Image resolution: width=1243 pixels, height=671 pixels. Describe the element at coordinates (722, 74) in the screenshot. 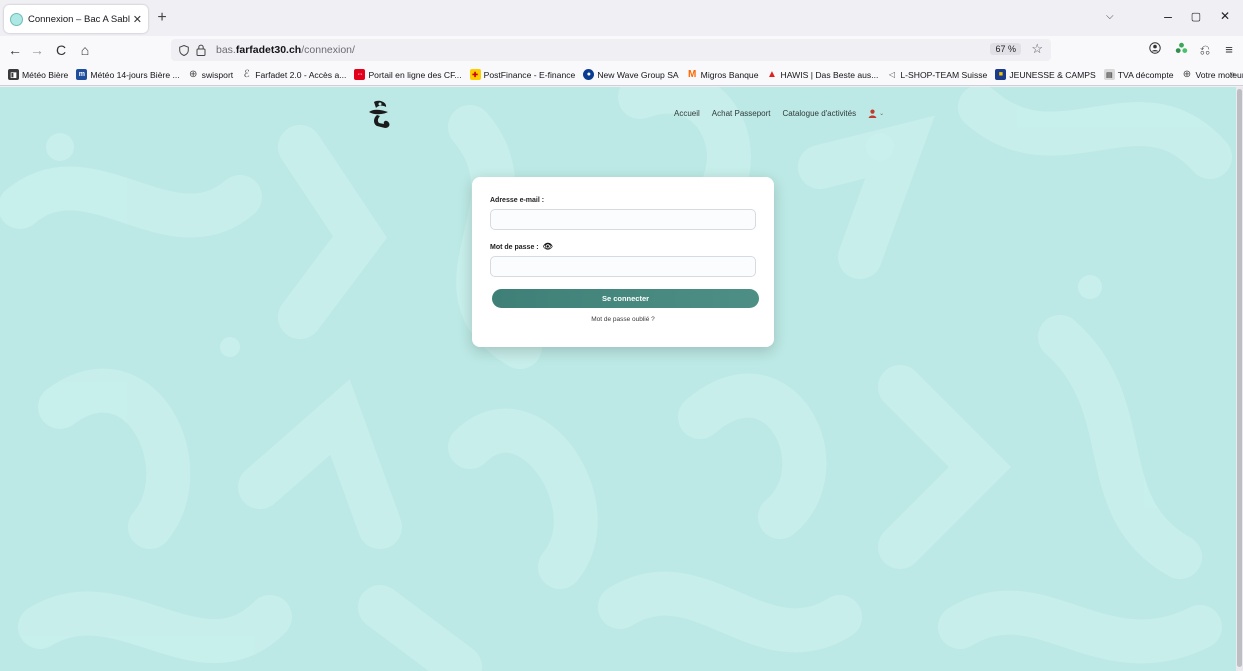

I see `bookmark-item: M Migros Banque` at that location.